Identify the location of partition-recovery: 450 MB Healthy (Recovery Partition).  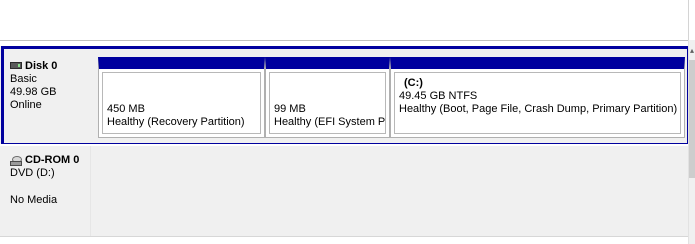
(181, 97).